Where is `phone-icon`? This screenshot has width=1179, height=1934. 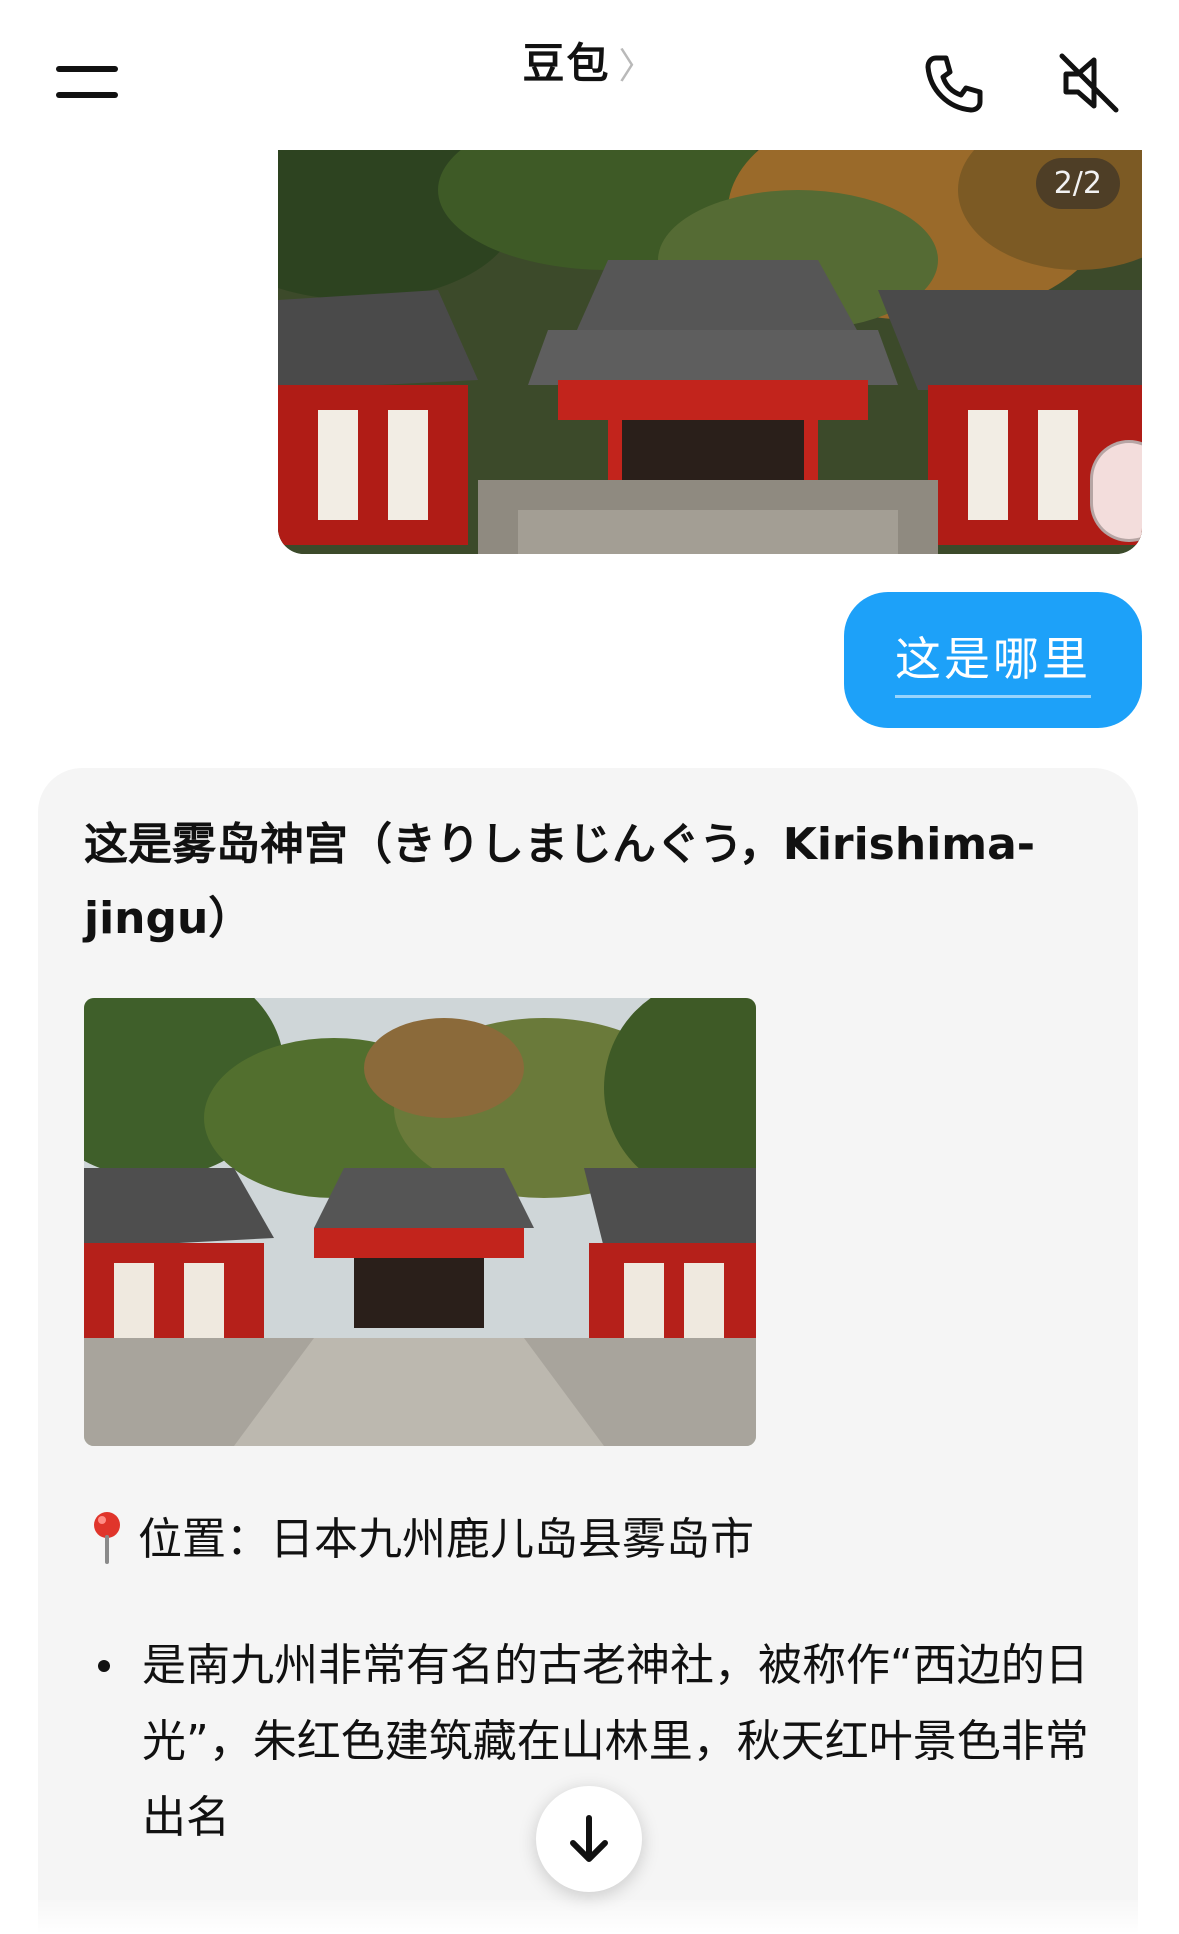 phone-icon is located at coordinates (954, 84).